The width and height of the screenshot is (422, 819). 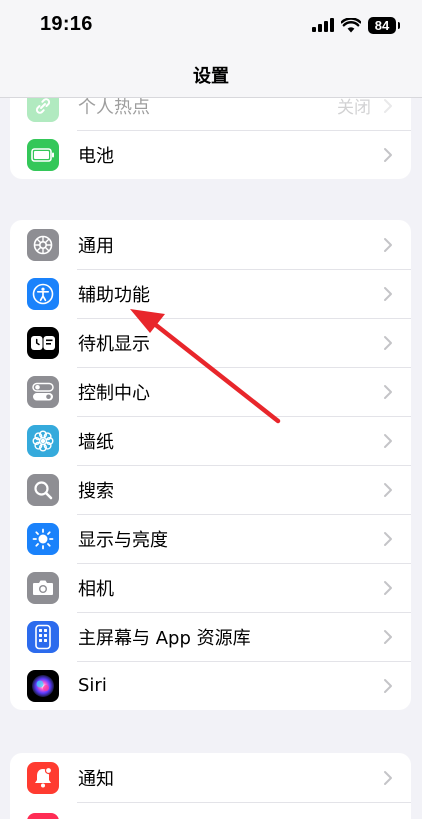 I want to click on settings-row-label: 通用, so click(x=96, y=246).